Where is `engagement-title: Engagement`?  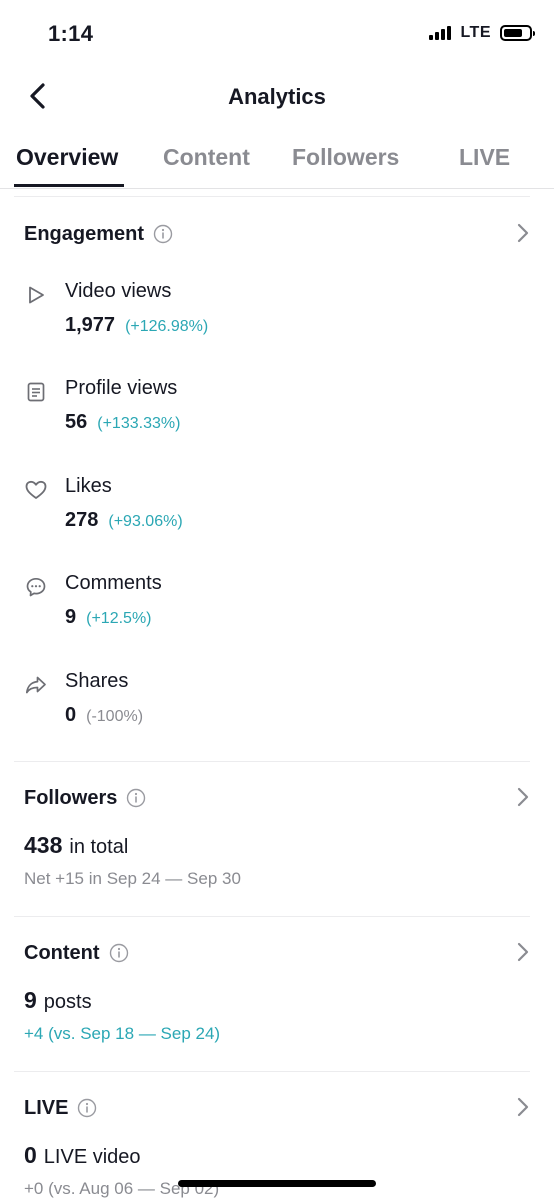
engagement-title: Engagement is located at coordinates (84, 233).